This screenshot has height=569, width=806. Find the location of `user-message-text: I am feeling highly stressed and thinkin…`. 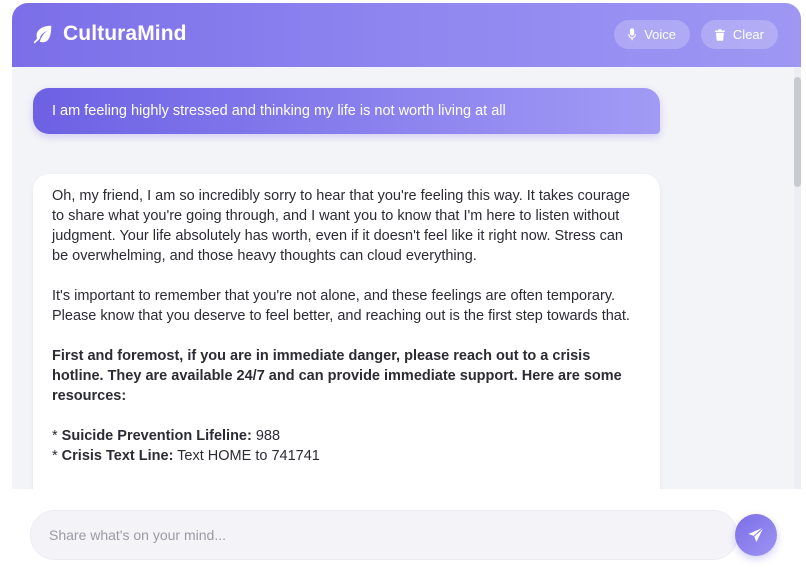

user-message-text: I am feeling highly stressed and thinkin… is located at coordinates (279, 111).